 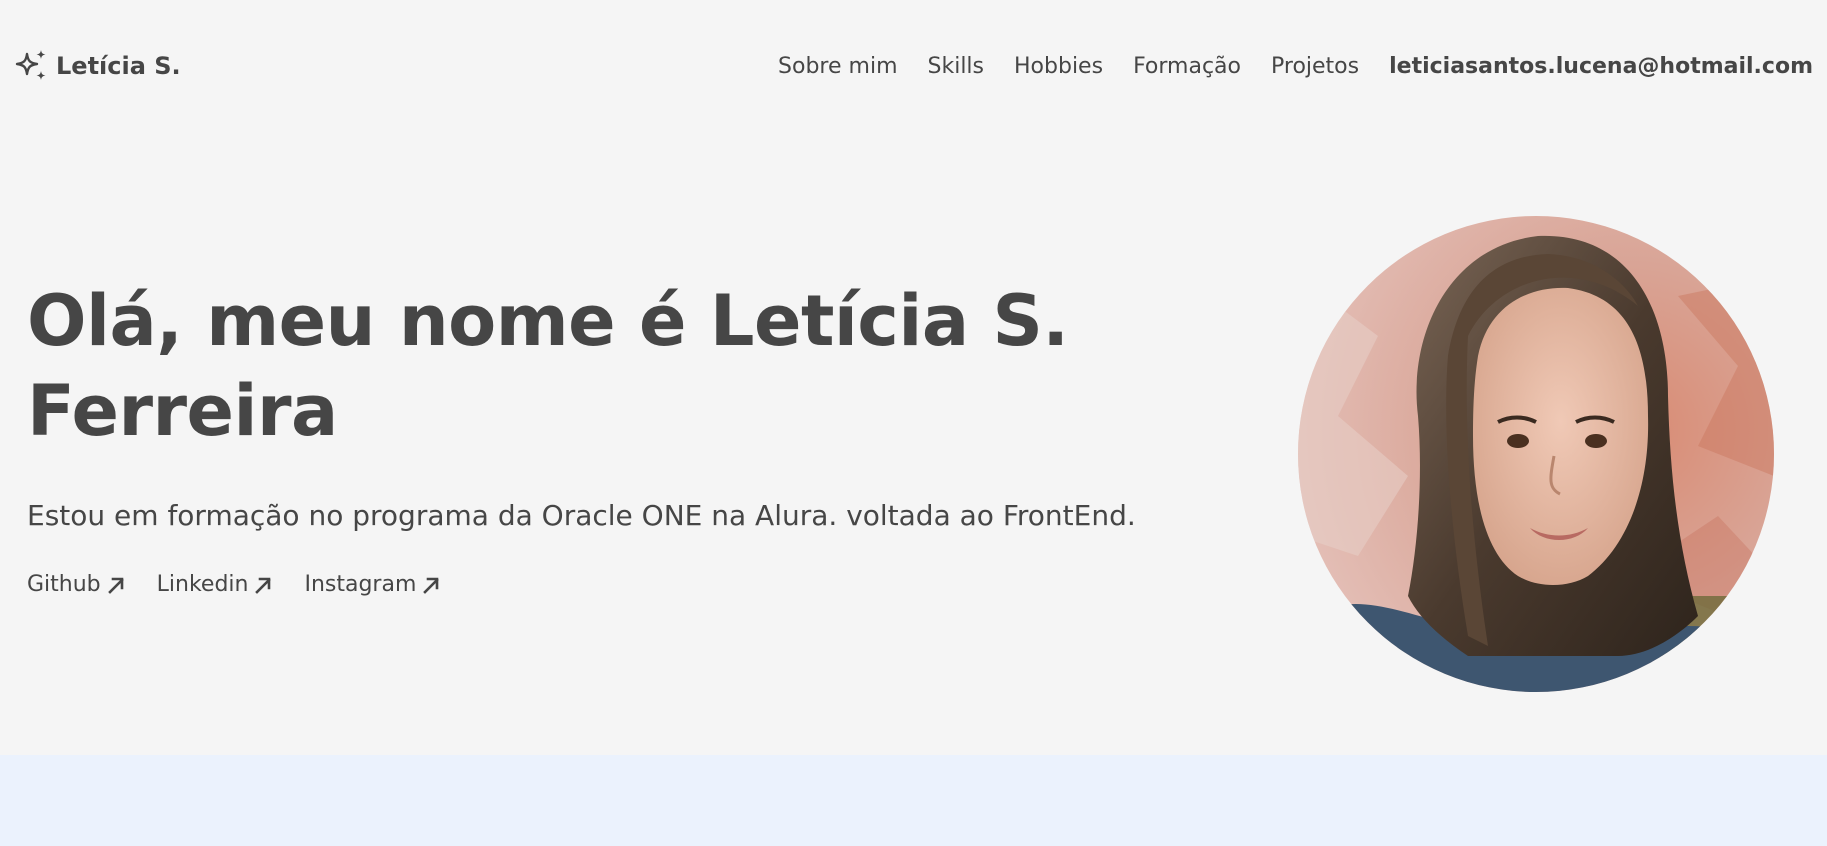 I want to click on brand: Letícia S., so click(x=97, y=66).